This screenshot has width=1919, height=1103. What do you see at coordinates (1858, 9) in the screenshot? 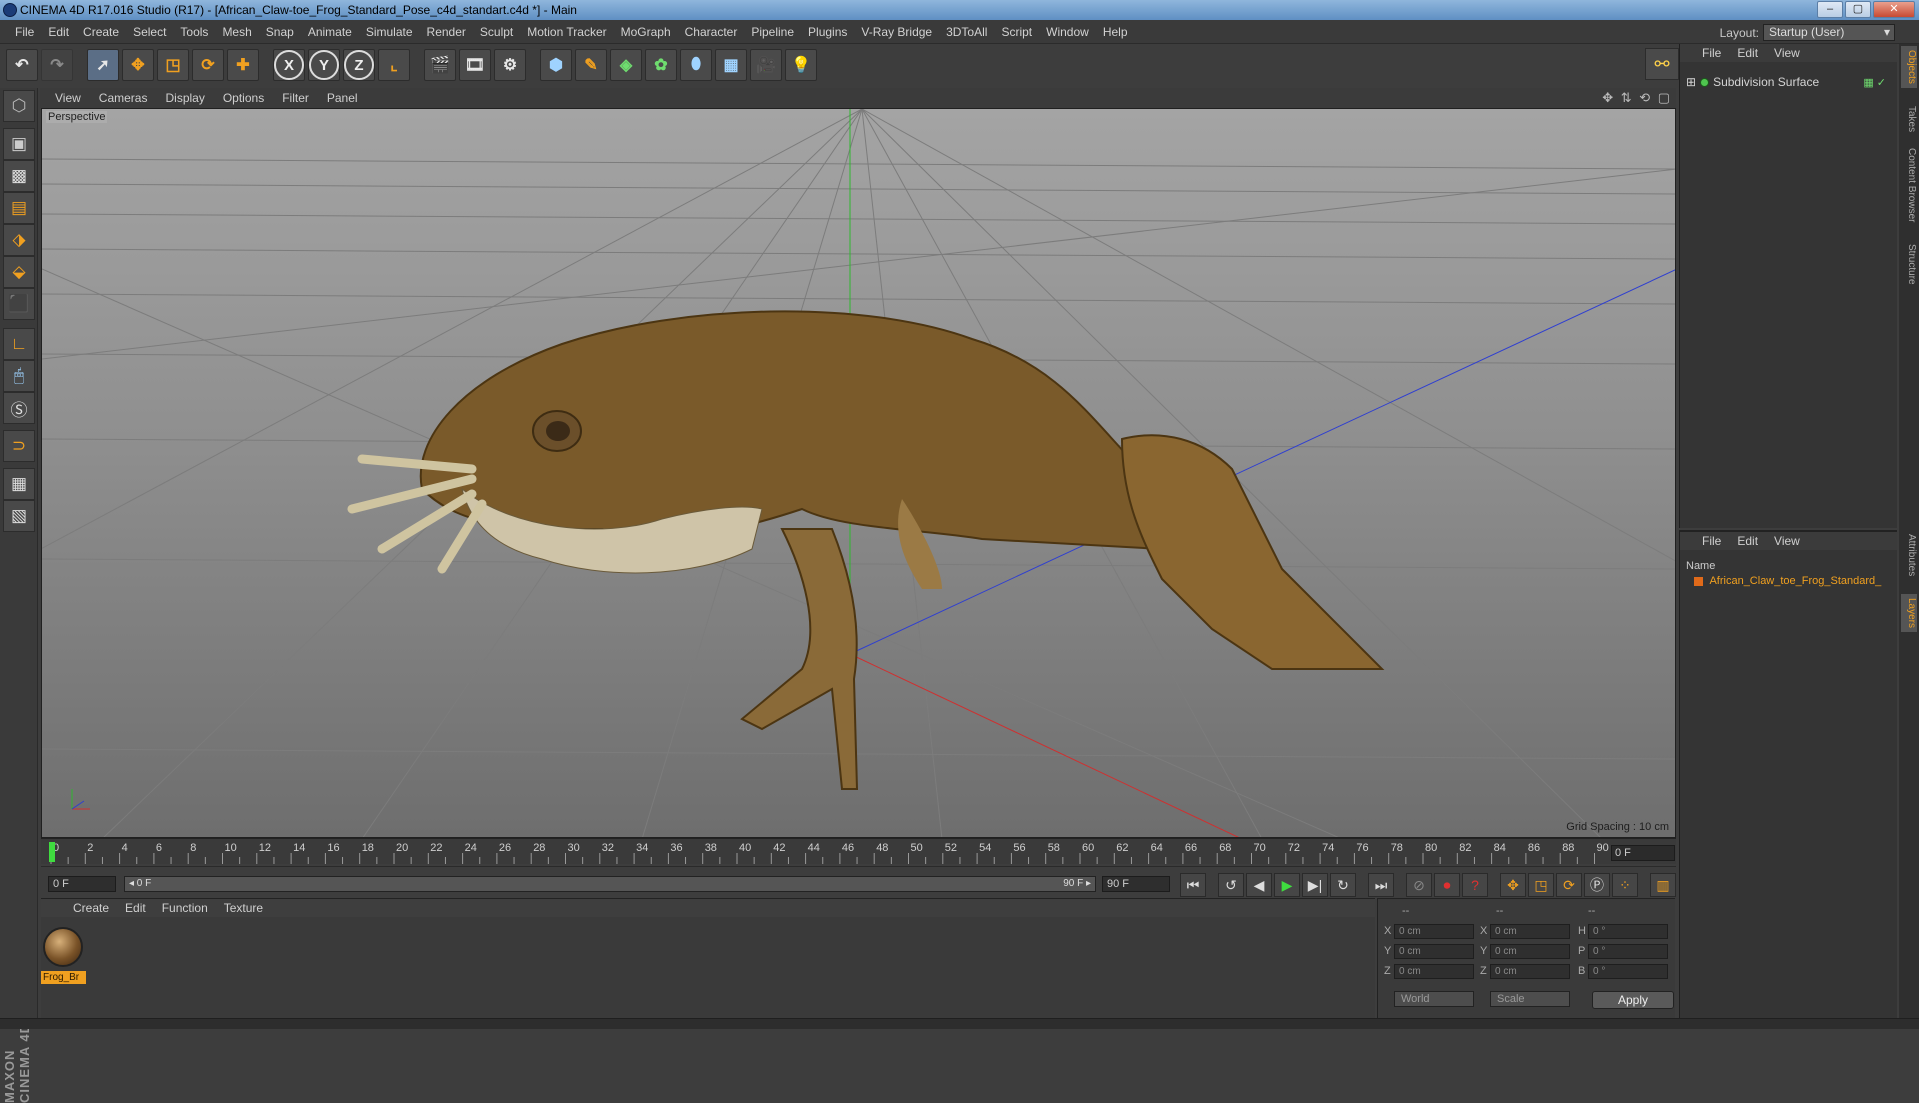
I see `maximize-button: ▢` at bounding box center [1858, 9].